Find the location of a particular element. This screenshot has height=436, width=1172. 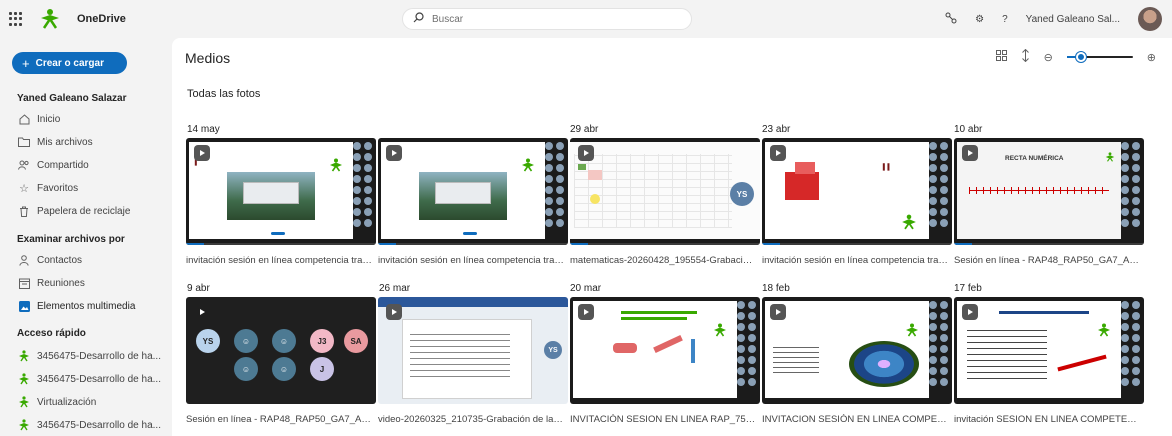

create-upload-button: + Crear o cargar is located at coordinates (69, 63).